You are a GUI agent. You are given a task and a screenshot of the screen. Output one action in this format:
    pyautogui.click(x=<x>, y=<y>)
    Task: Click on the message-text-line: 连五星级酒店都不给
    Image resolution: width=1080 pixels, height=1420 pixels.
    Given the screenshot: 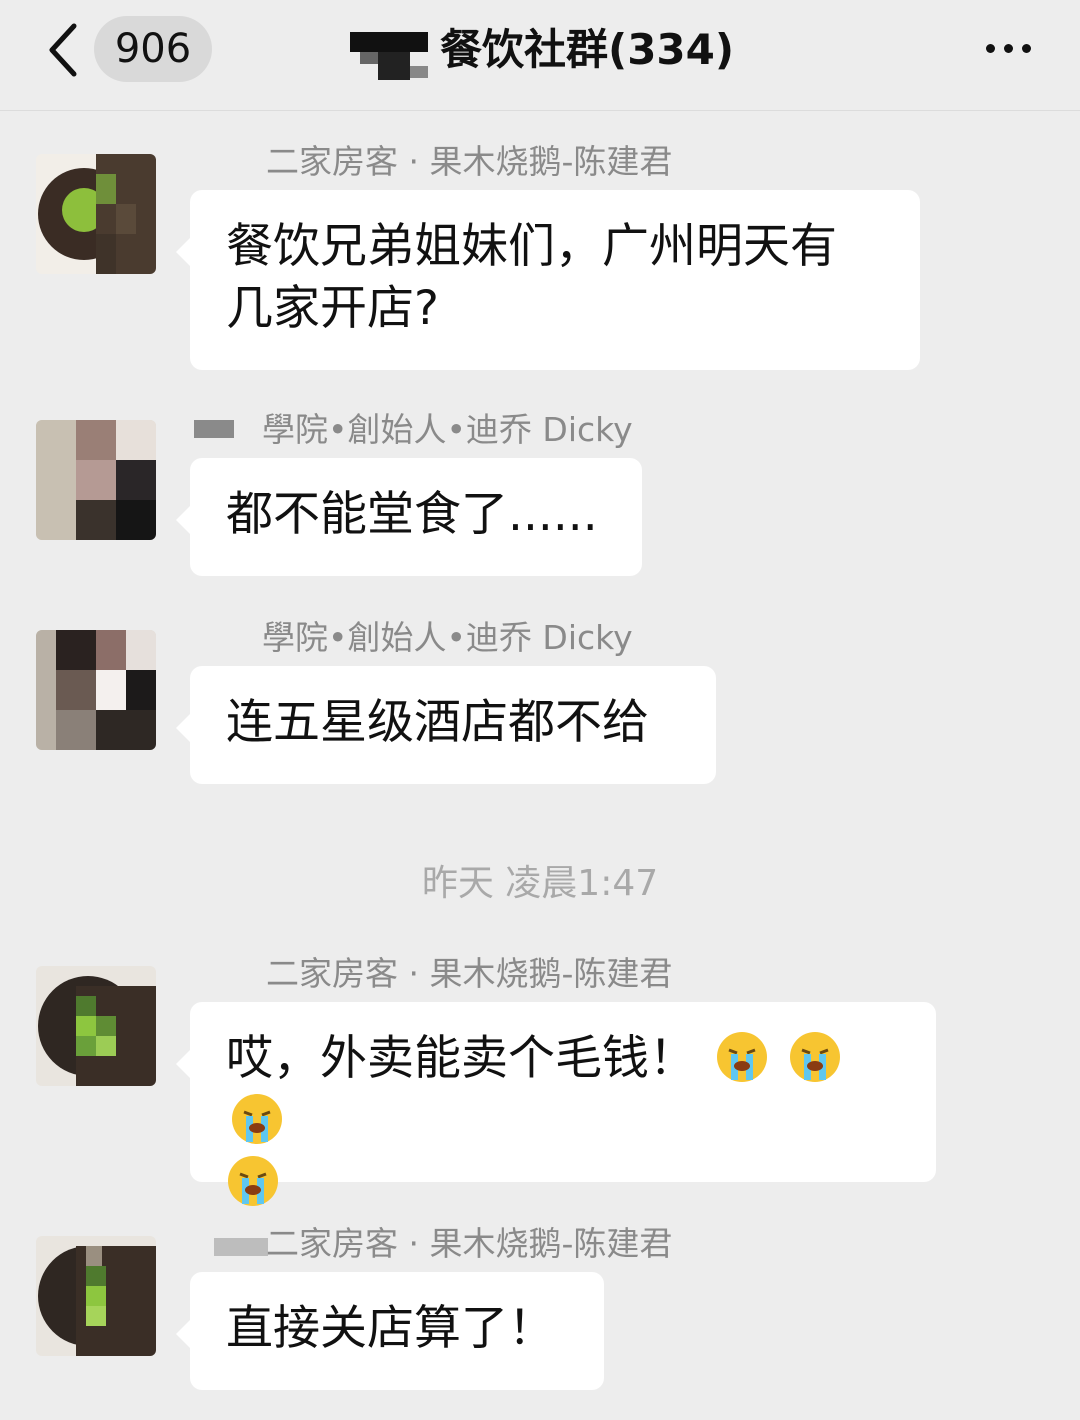 What is the action you would take?
    pyautogui.click(x=437, y=722)
    